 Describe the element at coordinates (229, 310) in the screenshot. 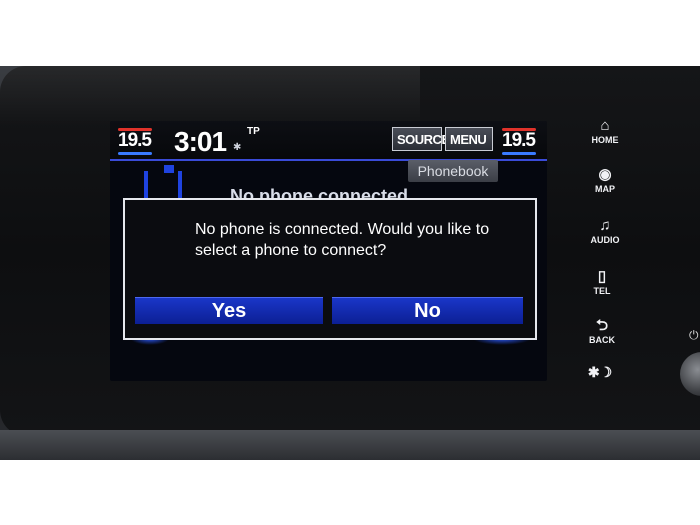

I see `yes-button: Yes` at that location.